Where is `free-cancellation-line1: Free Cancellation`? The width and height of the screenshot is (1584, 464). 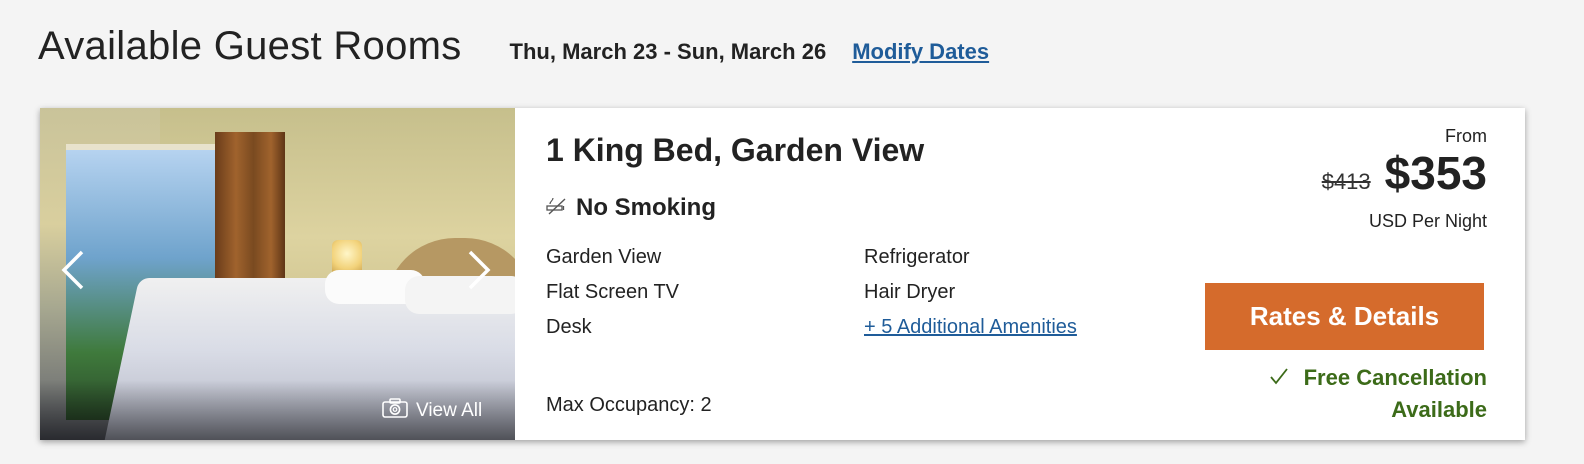 free-cancellation-line1: Free Cancellation is located at coordinates (1395, 377).